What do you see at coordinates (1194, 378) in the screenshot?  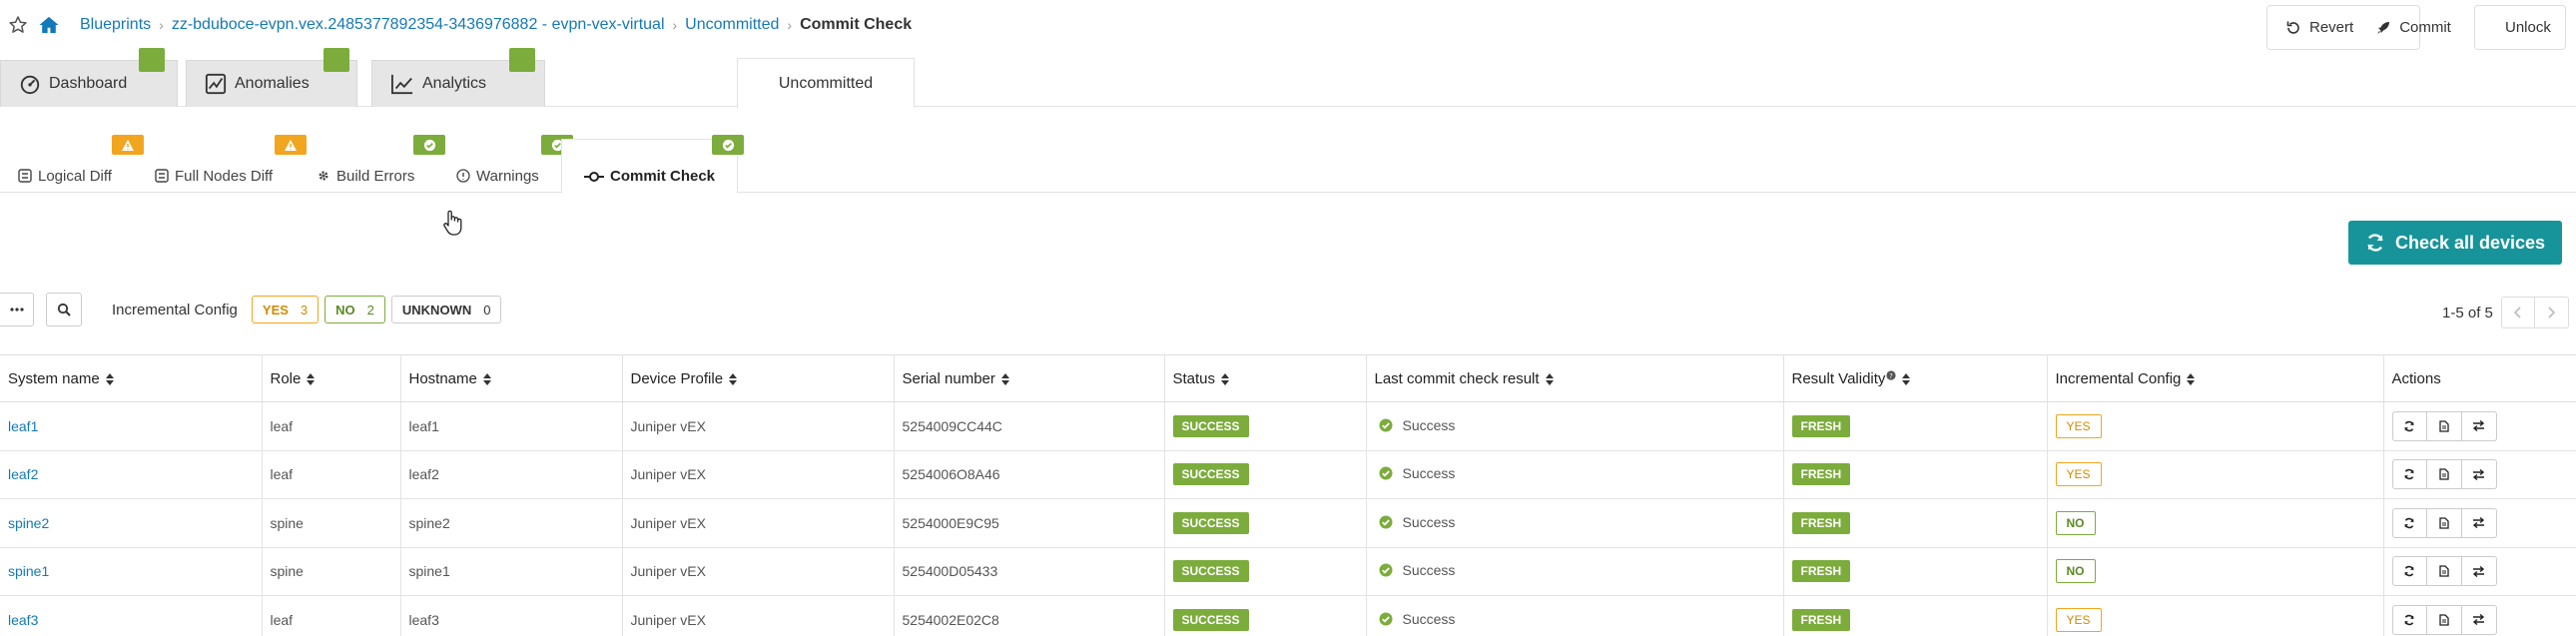 I see `column-header-label: Status` at bounding box center [1194, 378].